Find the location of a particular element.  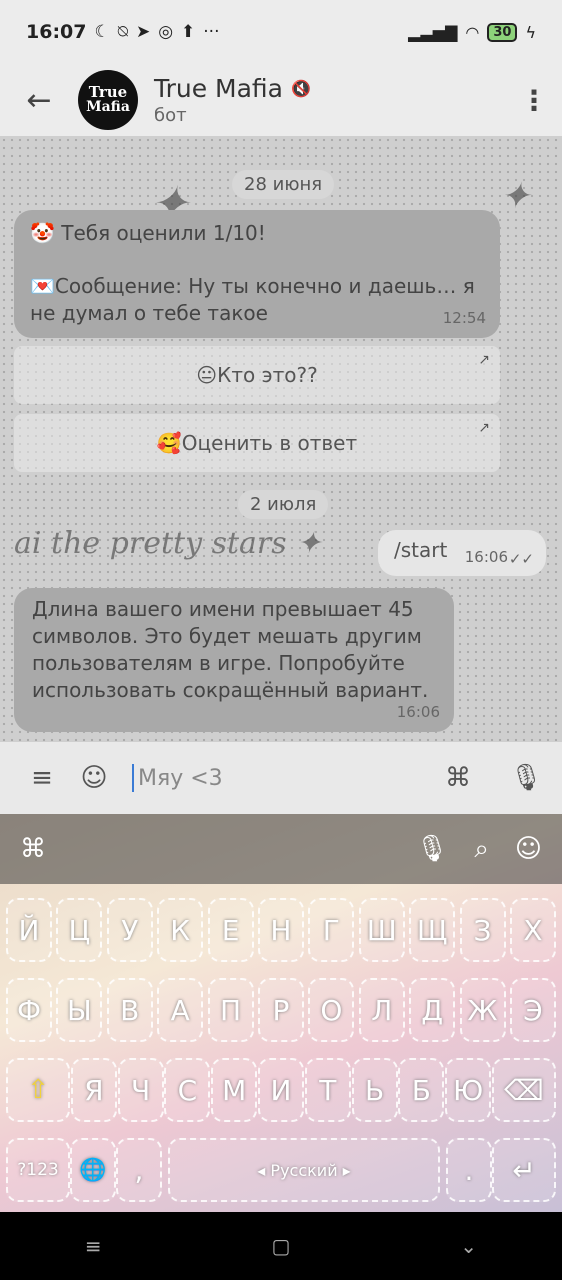

system-nav-bar: ≡ ▢ ⌄ is located at coordinates (281, 1246).